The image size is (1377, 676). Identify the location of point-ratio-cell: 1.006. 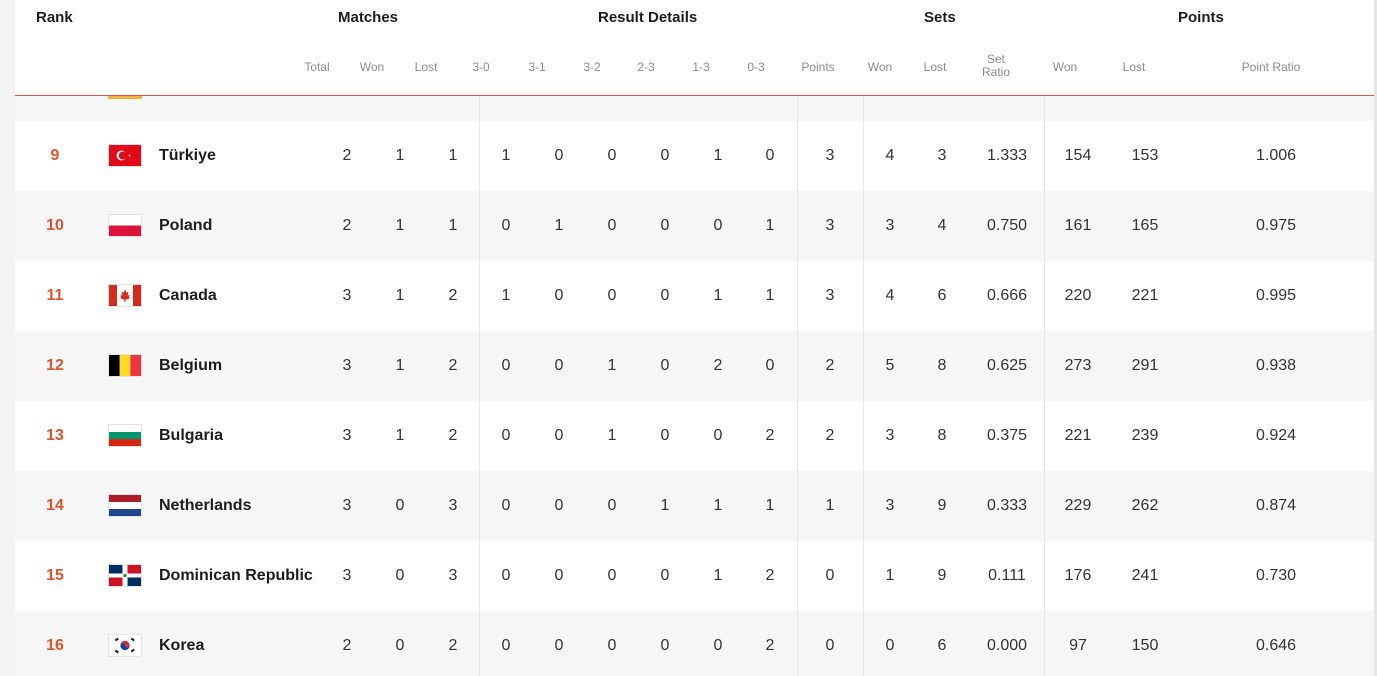
(1276, 155).